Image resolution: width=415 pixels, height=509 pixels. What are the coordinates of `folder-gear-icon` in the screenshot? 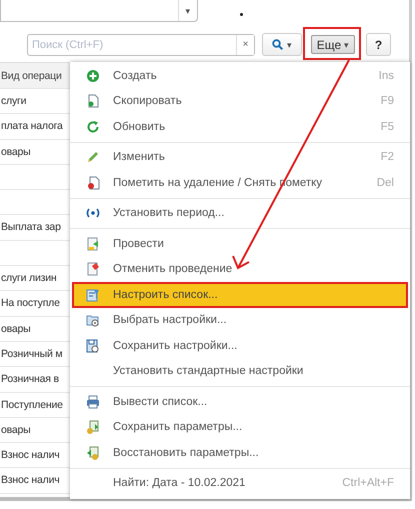 It's located at (93, 320).